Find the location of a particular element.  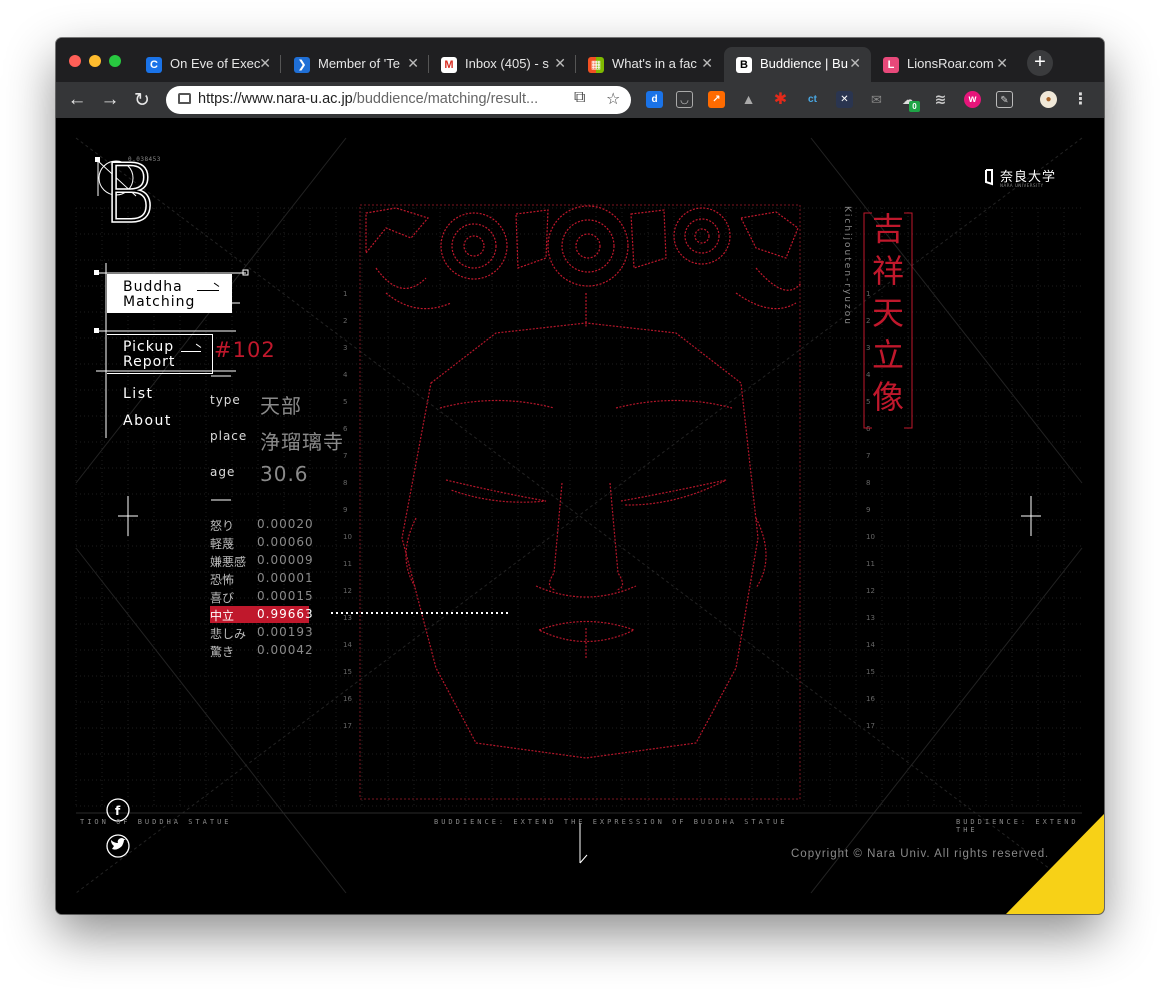

translate-icon: ⧉ is located at coordinates (579, 98).